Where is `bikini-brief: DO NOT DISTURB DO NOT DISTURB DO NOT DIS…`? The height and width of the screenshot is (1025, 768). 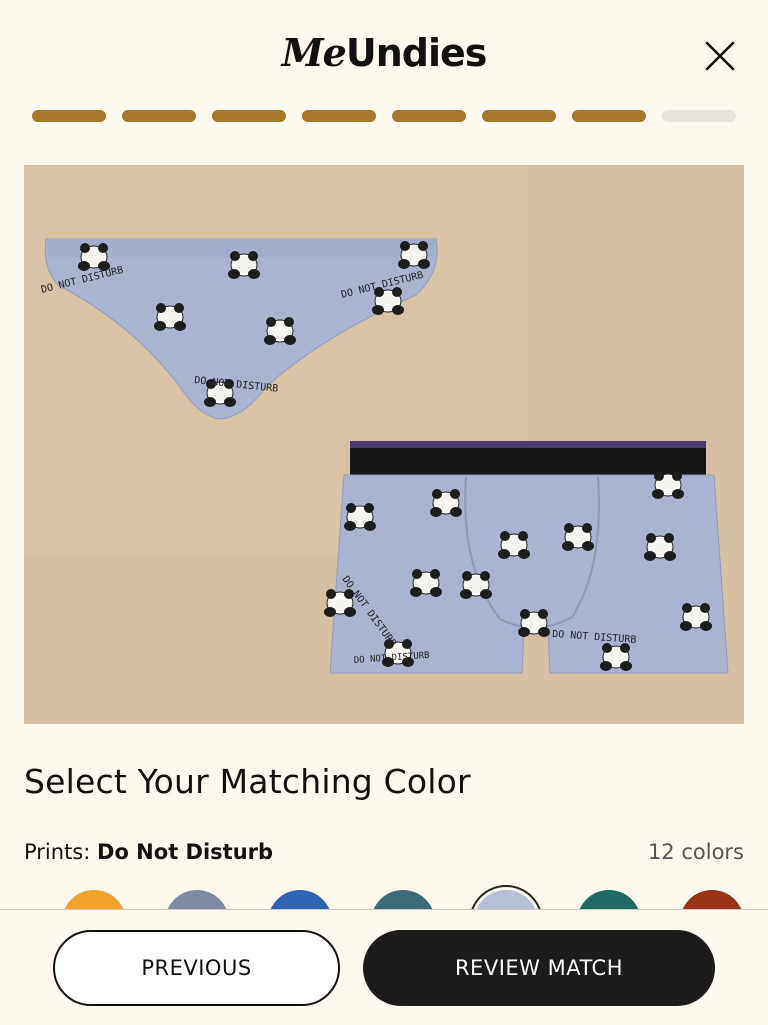
bikini-brief: DO NOT DISTURB DO NOT DISTURB DO NOT DIS… is located at coordinates (239, 329).